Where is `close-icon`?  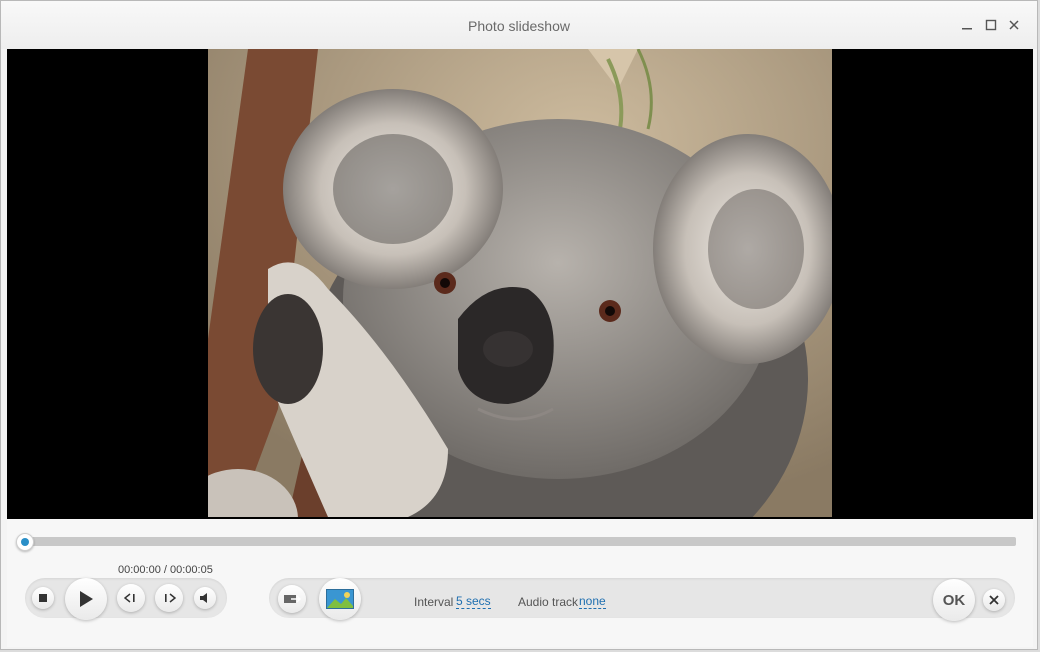 close-icon is located at coordinates (1014, 25).